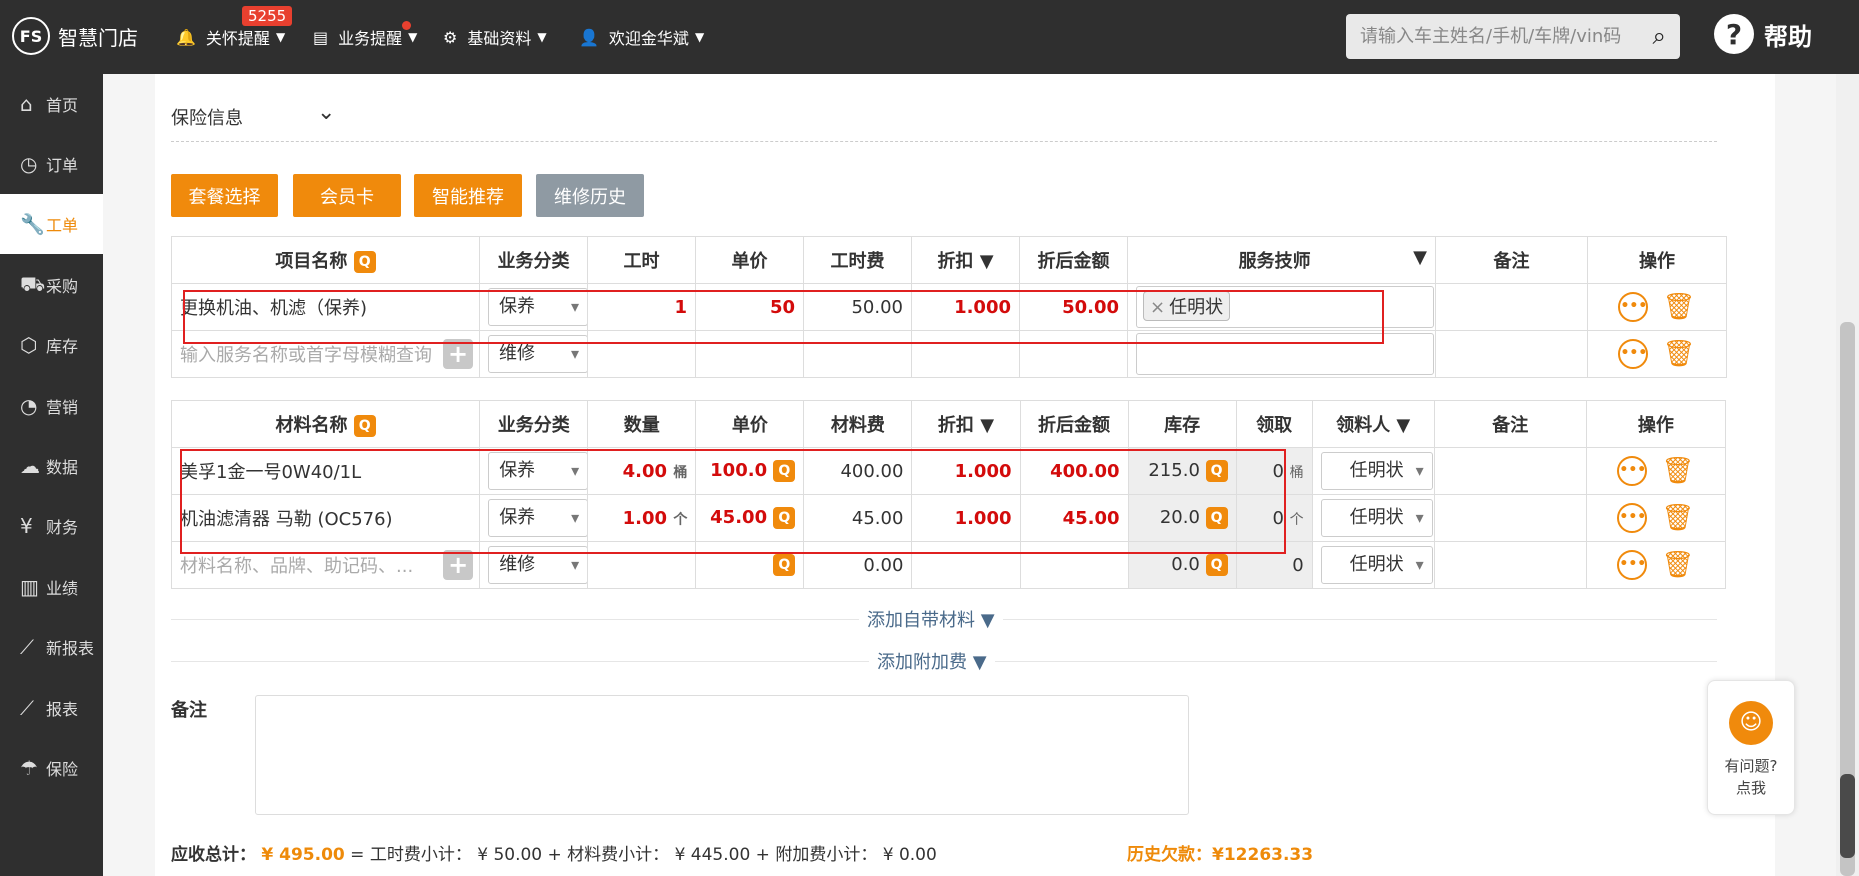 This screenshot has width=1859, height=876. What do you see at coordinates (51, 285) in the screenshot?
I see `sidebar-item-purchase: ⛟ 采购` at bounding box center [51, 285].